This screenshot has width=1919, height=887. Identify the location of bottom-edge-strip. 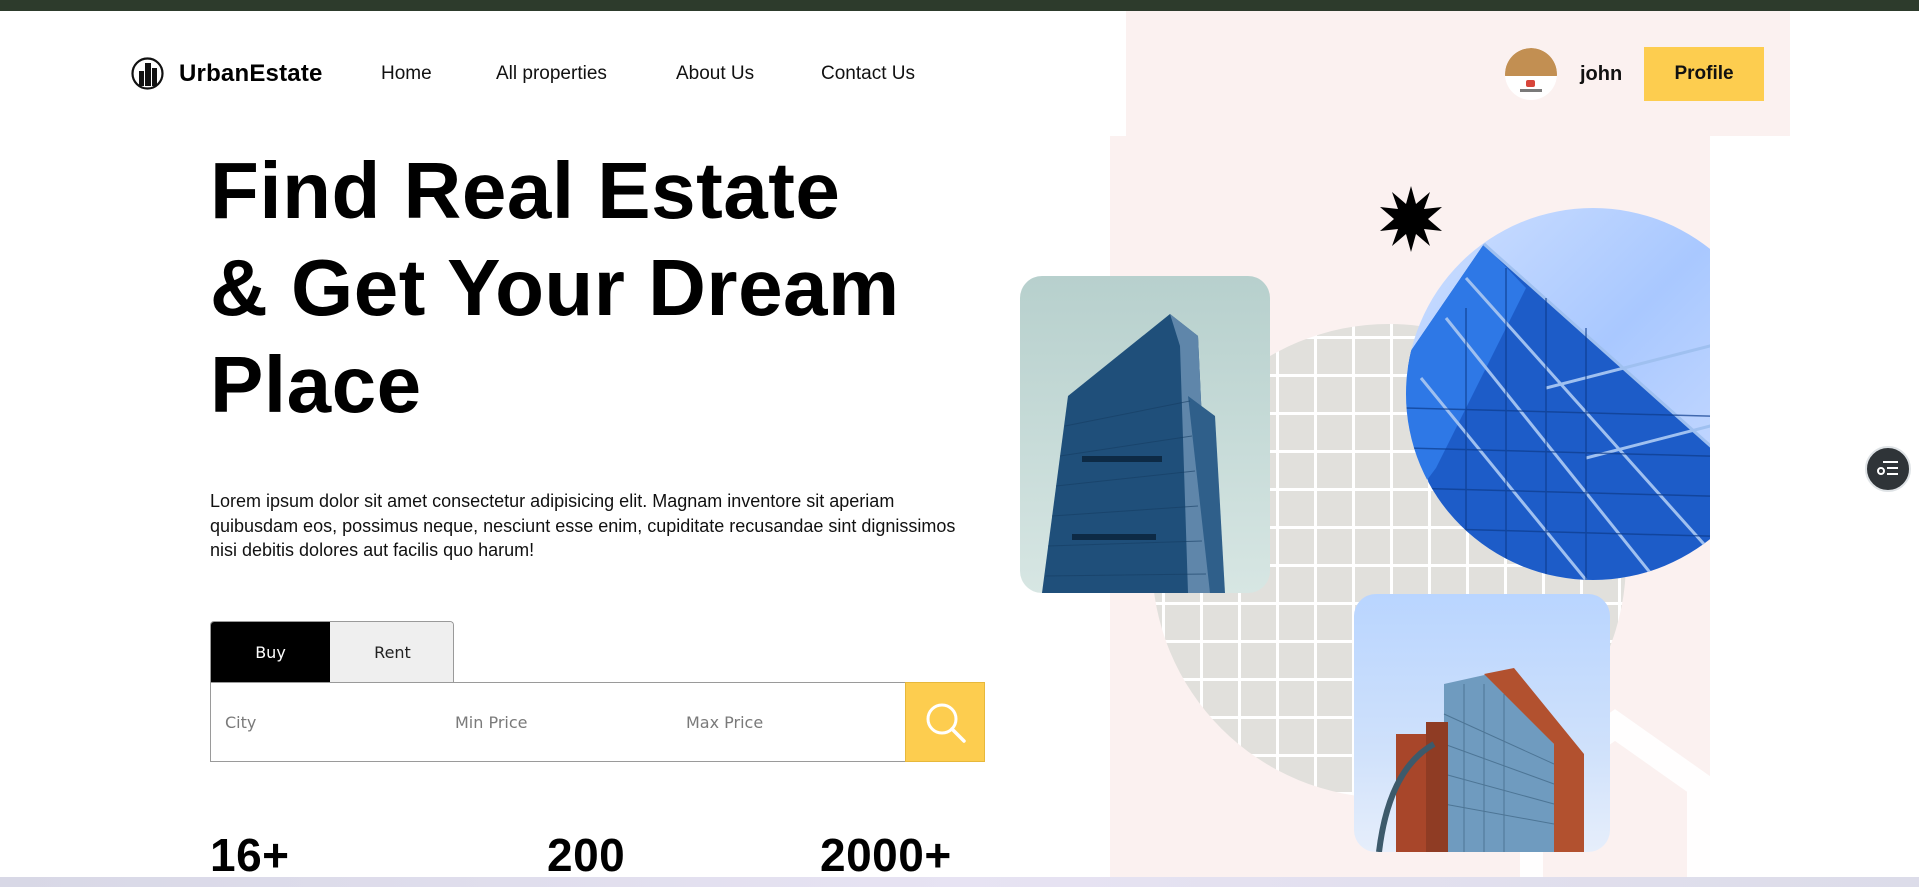
(959, 882).